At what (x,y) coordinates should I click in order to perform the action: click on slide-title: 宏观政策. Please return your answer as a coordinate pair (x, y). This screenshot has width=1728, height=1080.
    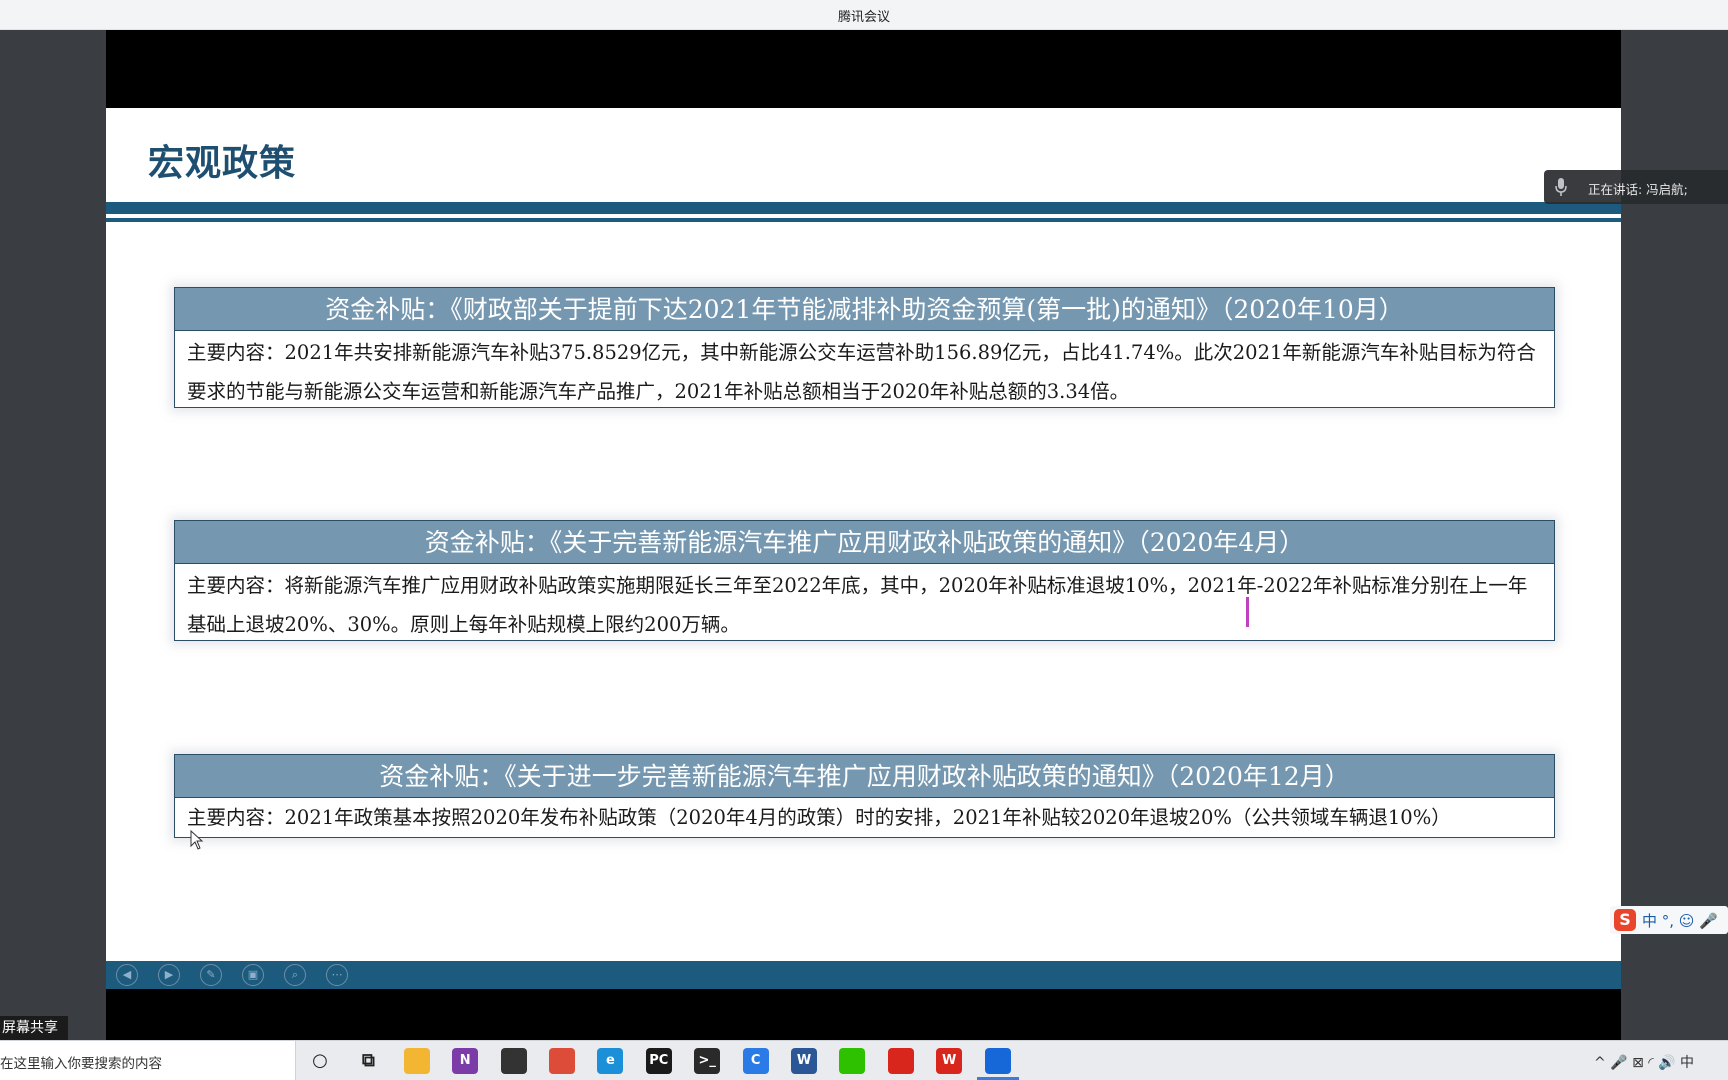
    Looking at the image, I should click on (222, 163).